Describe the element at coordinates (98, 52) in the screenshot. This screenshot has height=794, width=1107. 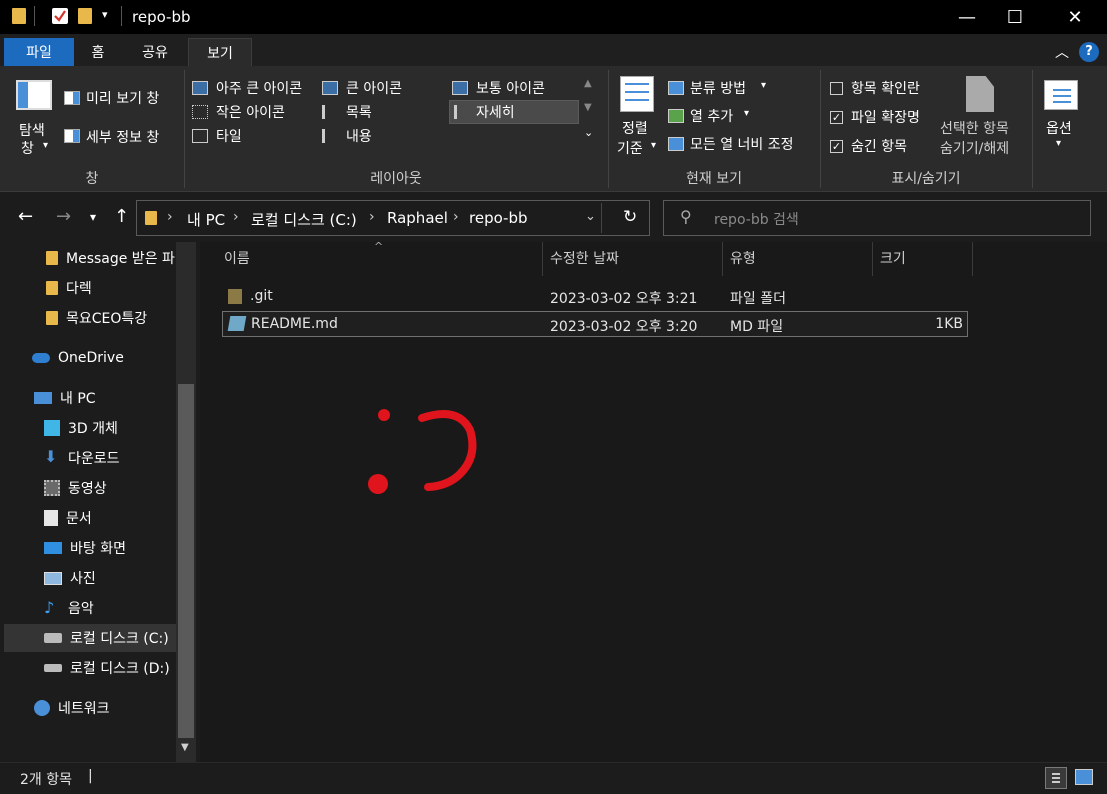
I see `tab-home: 홈` at that location.